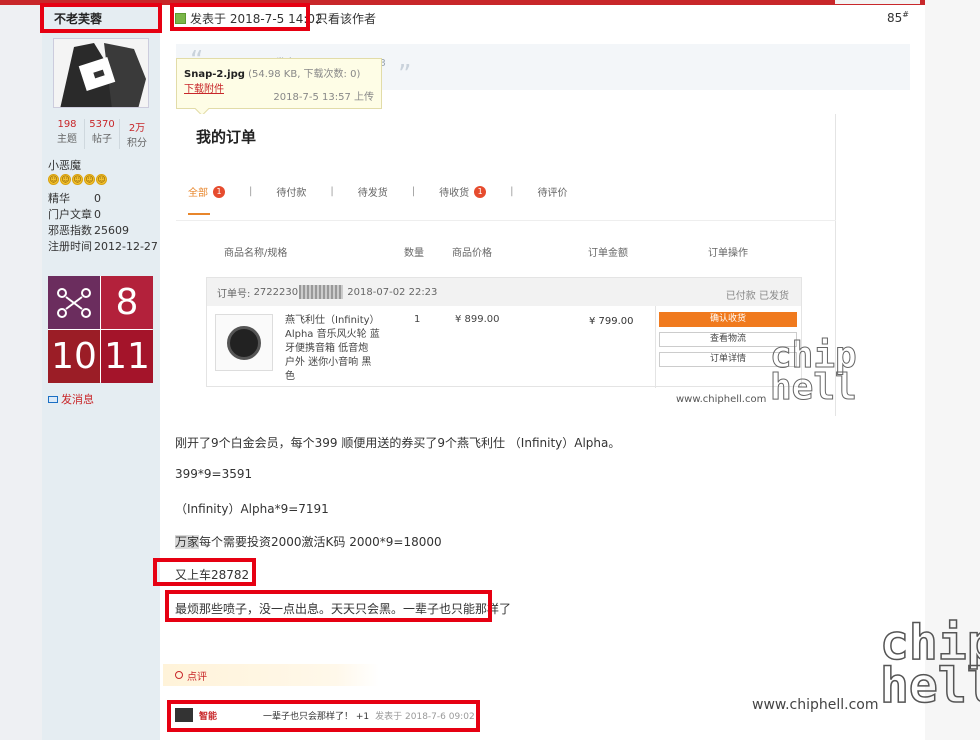  Describe the element at coordinates (101, 73) in the screenshot. I see `author-avatar` at that location.